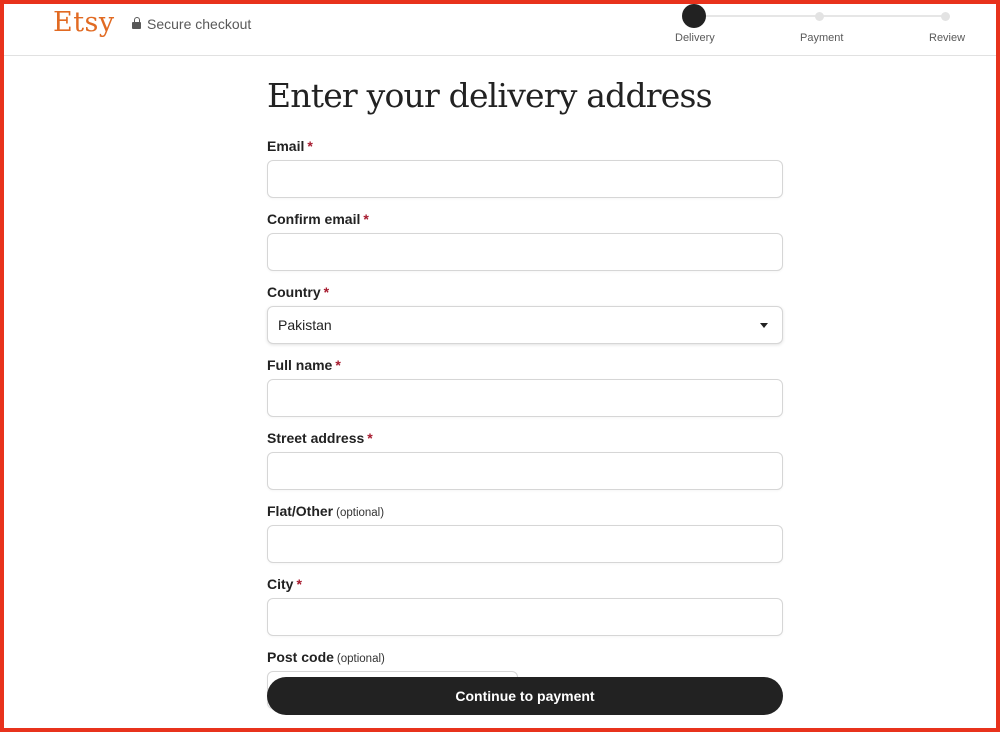 This screenshot has height=732, width=1000. Describe the element at coordinates (525, 696) in the screenshot. I see `continue-to-payment-button: Continue to payment` at that location.